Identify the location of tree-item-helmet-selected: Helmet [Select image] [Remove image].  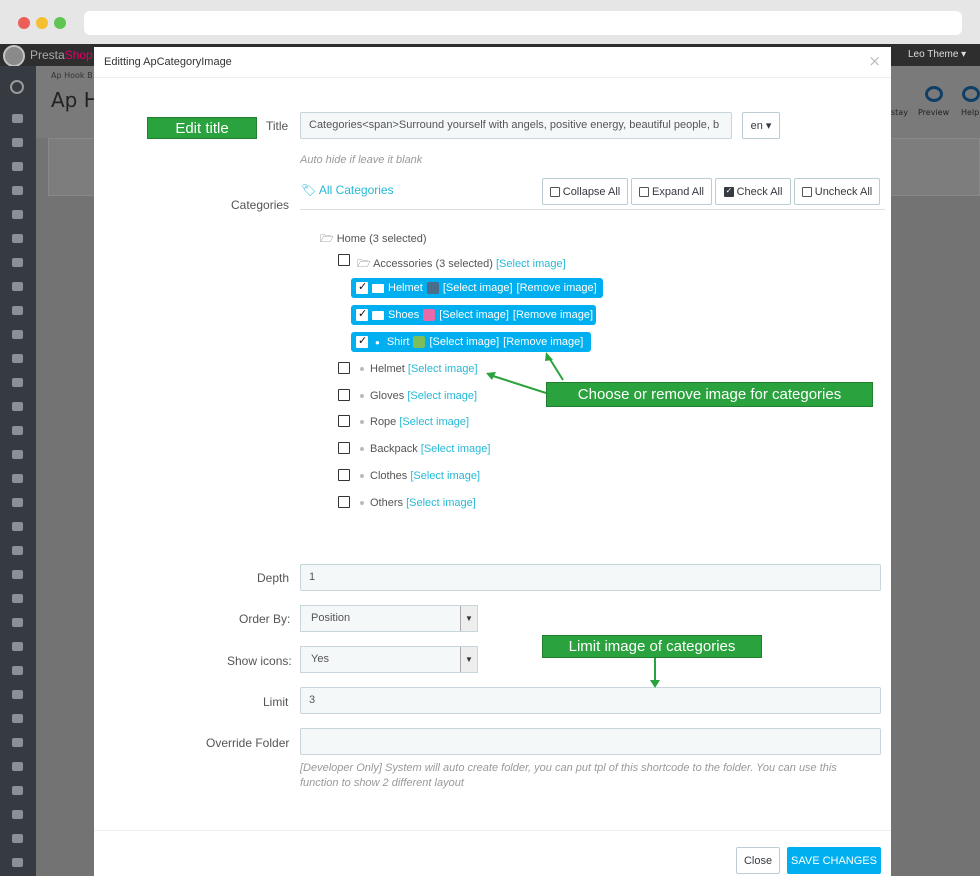
(477, 288).